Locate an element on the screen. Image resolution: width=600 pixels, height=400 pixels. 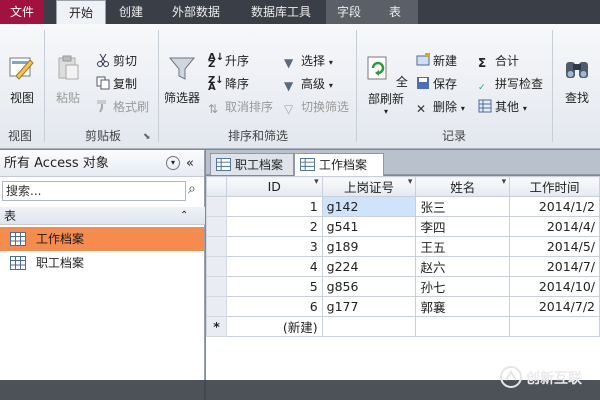
column-header-work-time: 工作时间 is located at coordinates (554, 186).